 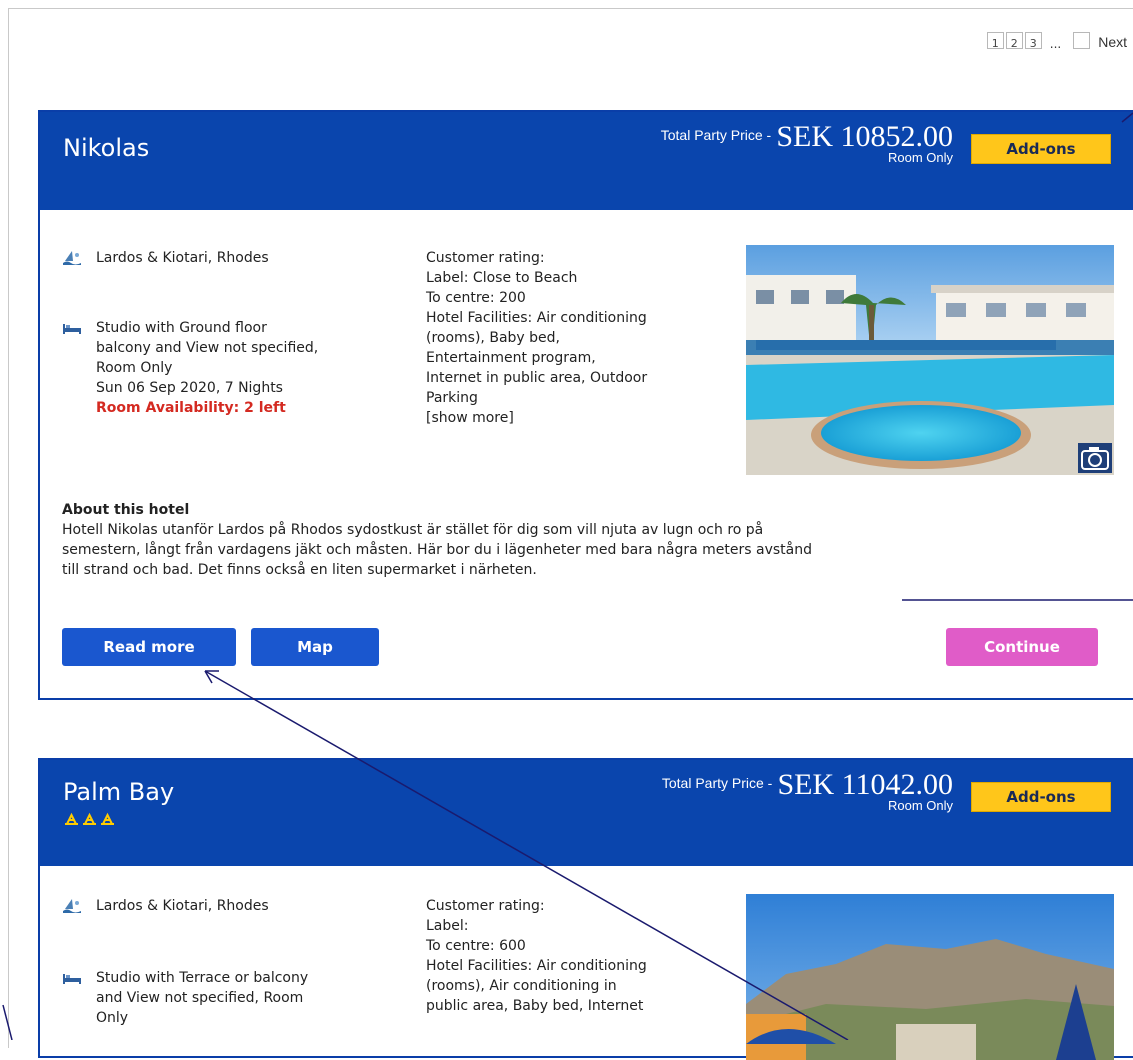 I want to click on page-3-link: 3, so click(x=1033, y=41).